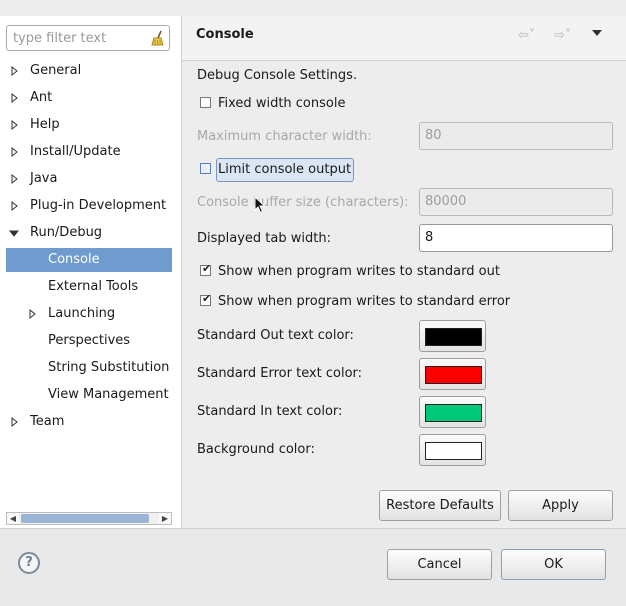  What do you see at coordinates (14, 233) in the screenshot?
I see `expanded-triangle-icon` at bounding box center [14, 233].